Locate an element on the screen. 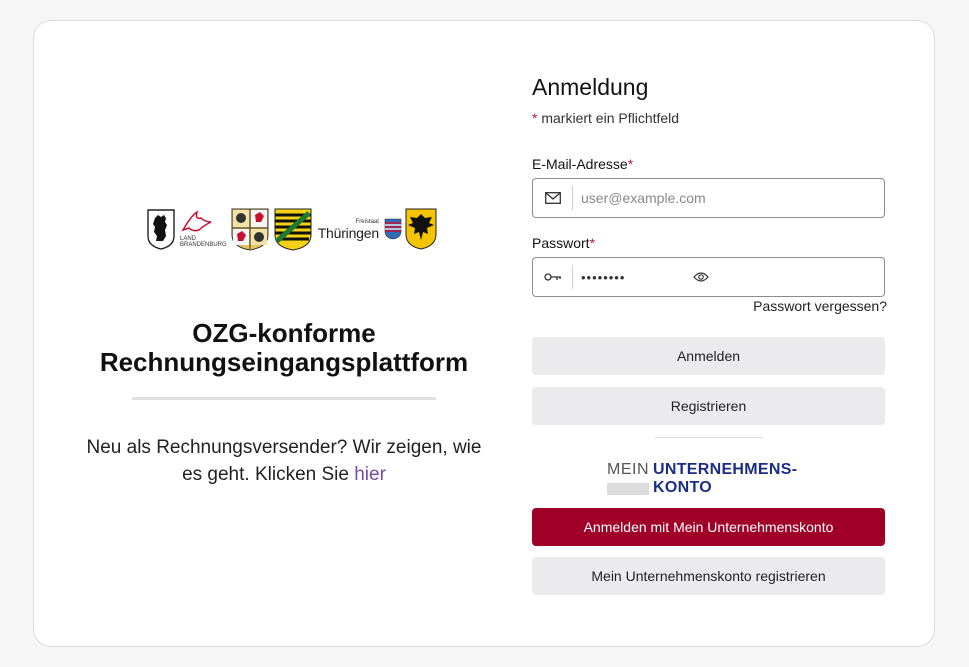  password-input: •••••••• is located at coordinates (633, 277).